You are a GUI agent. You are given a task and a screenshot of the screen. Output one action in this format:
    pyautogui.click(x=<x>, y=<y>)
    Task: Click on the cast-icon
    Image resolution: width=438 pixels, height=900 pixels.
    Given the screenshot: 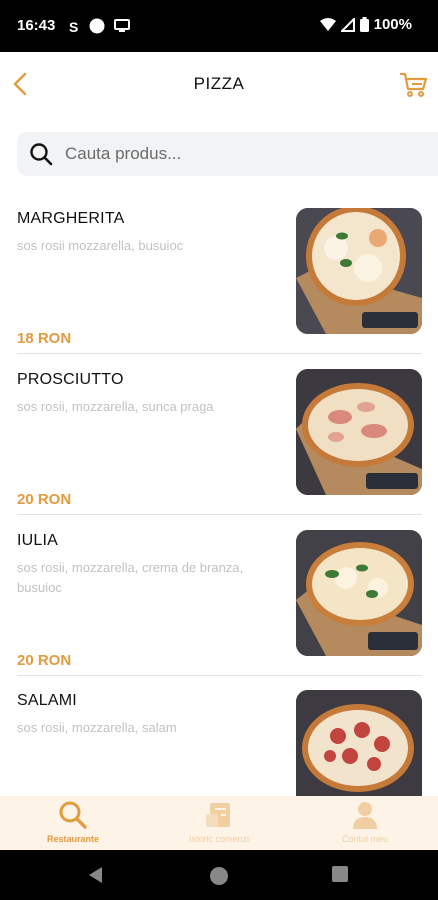 What is the action you would take?
    pyautogui.click(x=122, y=25)
    